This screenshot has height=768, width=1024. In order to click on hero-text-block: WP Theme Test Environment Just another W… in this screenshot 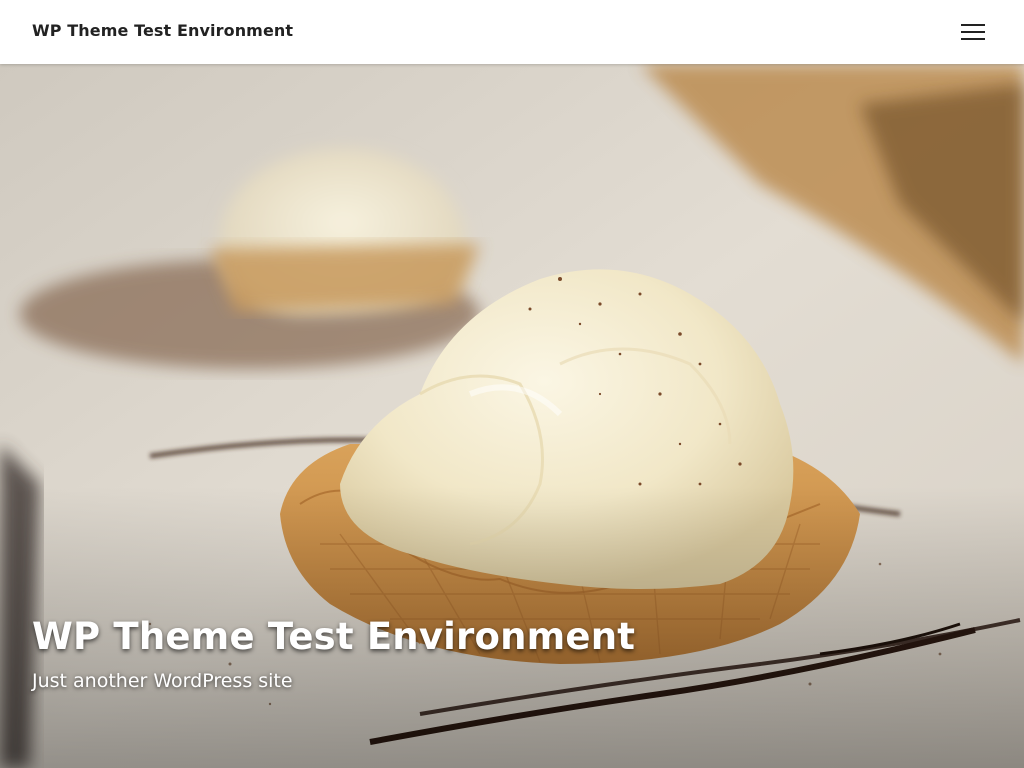, I will do `click(333, 653)`.